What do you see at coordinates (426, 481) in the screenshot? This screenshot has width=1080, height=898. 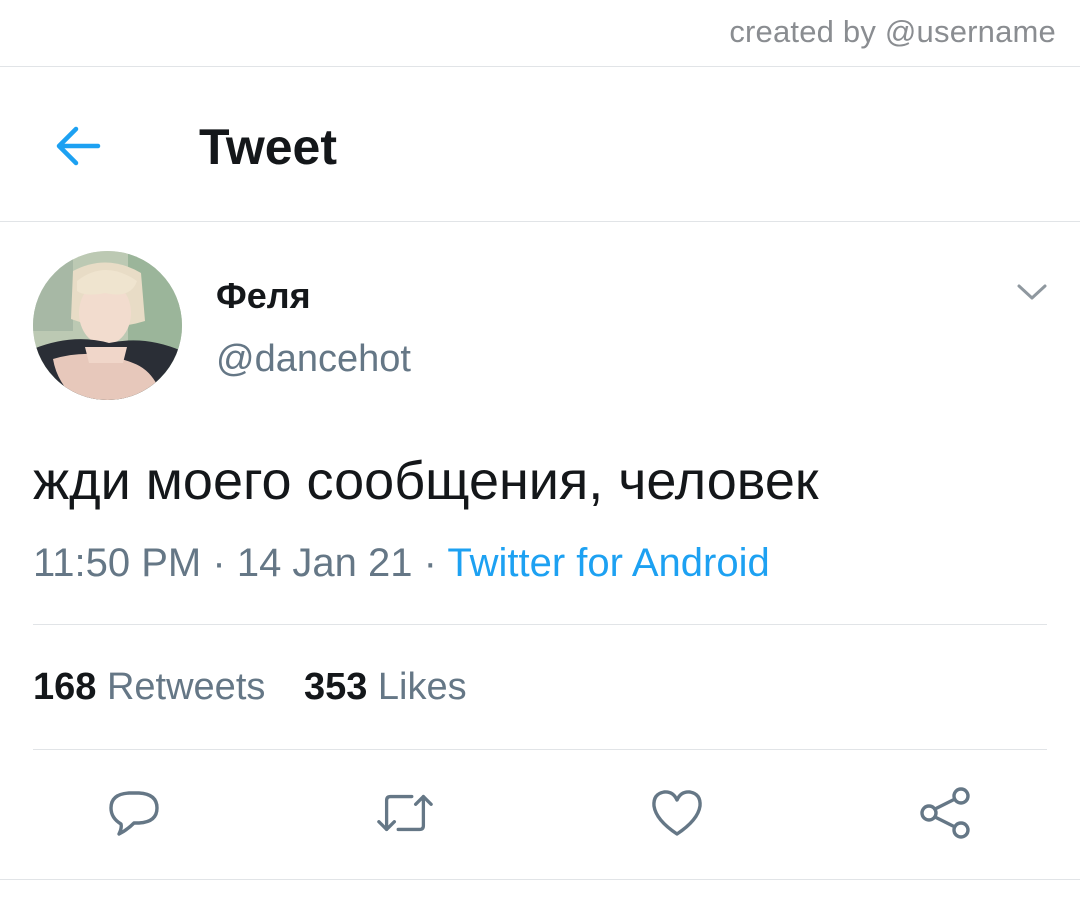 I see `tweet-text: жди моего сообщения, человек` at bounding box center [426, 481].